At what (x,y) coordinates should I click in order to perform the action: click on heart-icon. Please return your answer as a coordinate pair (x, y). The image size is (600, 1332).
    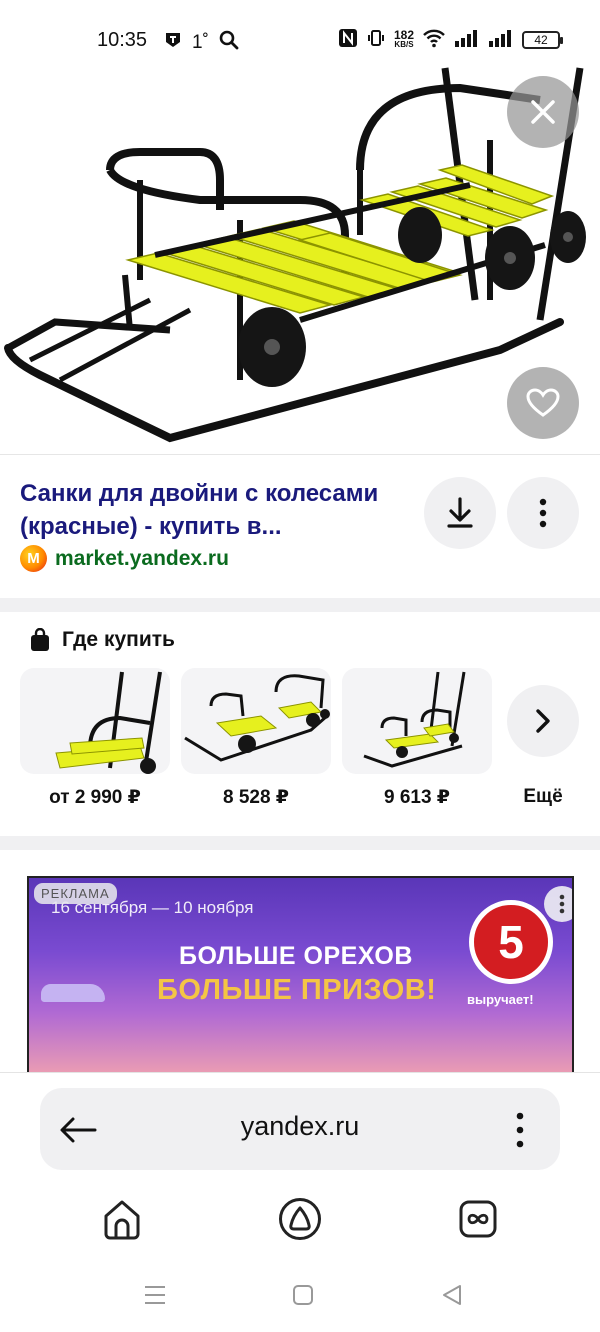
    Looking at the image, I should click on (543, 402).